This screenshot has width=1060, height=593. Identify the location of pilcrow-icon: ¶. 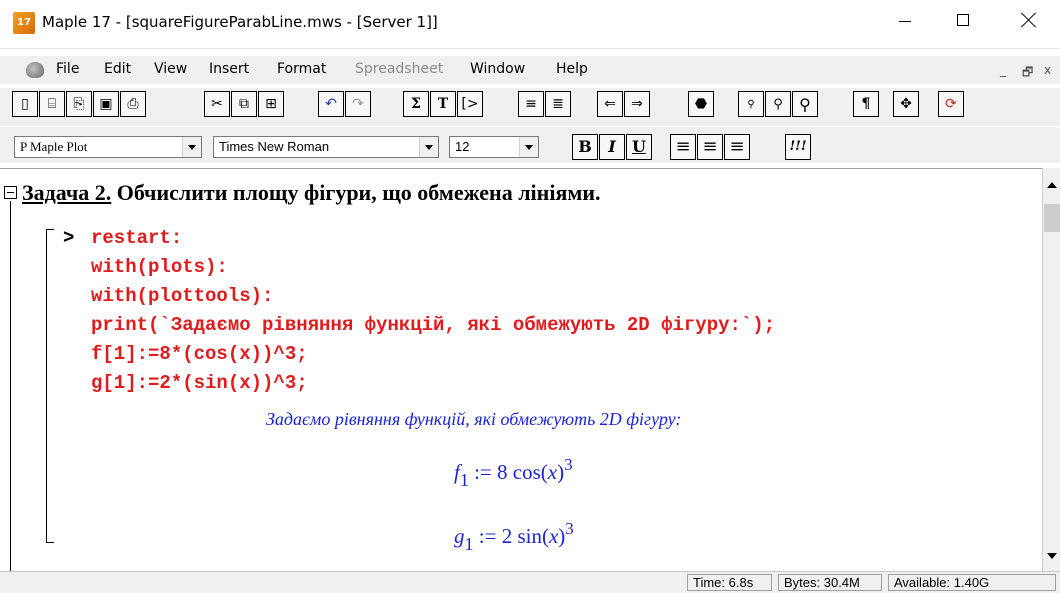
(866, 104).